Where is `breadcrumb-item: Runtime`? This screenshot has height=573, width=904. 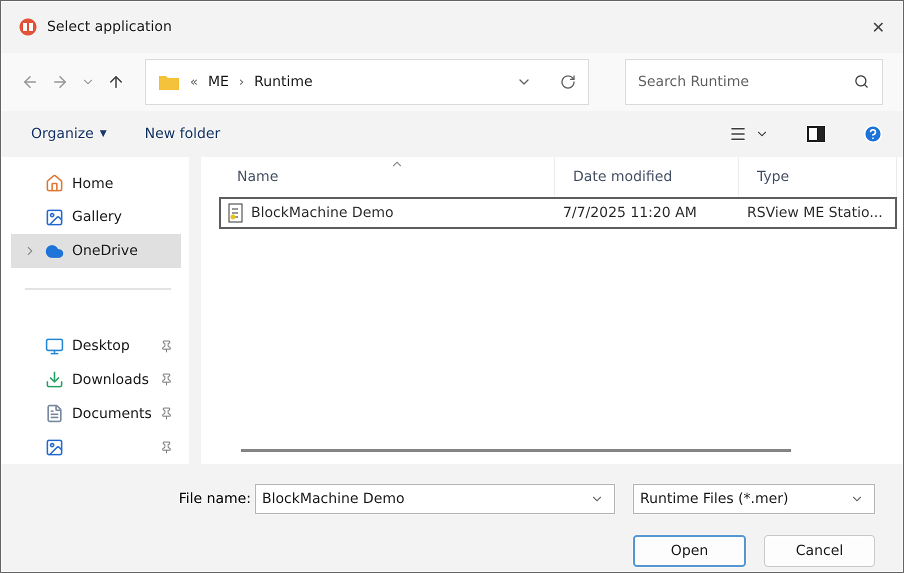
breadcrumb-item: Runtime is located at coordinates (283, 82).